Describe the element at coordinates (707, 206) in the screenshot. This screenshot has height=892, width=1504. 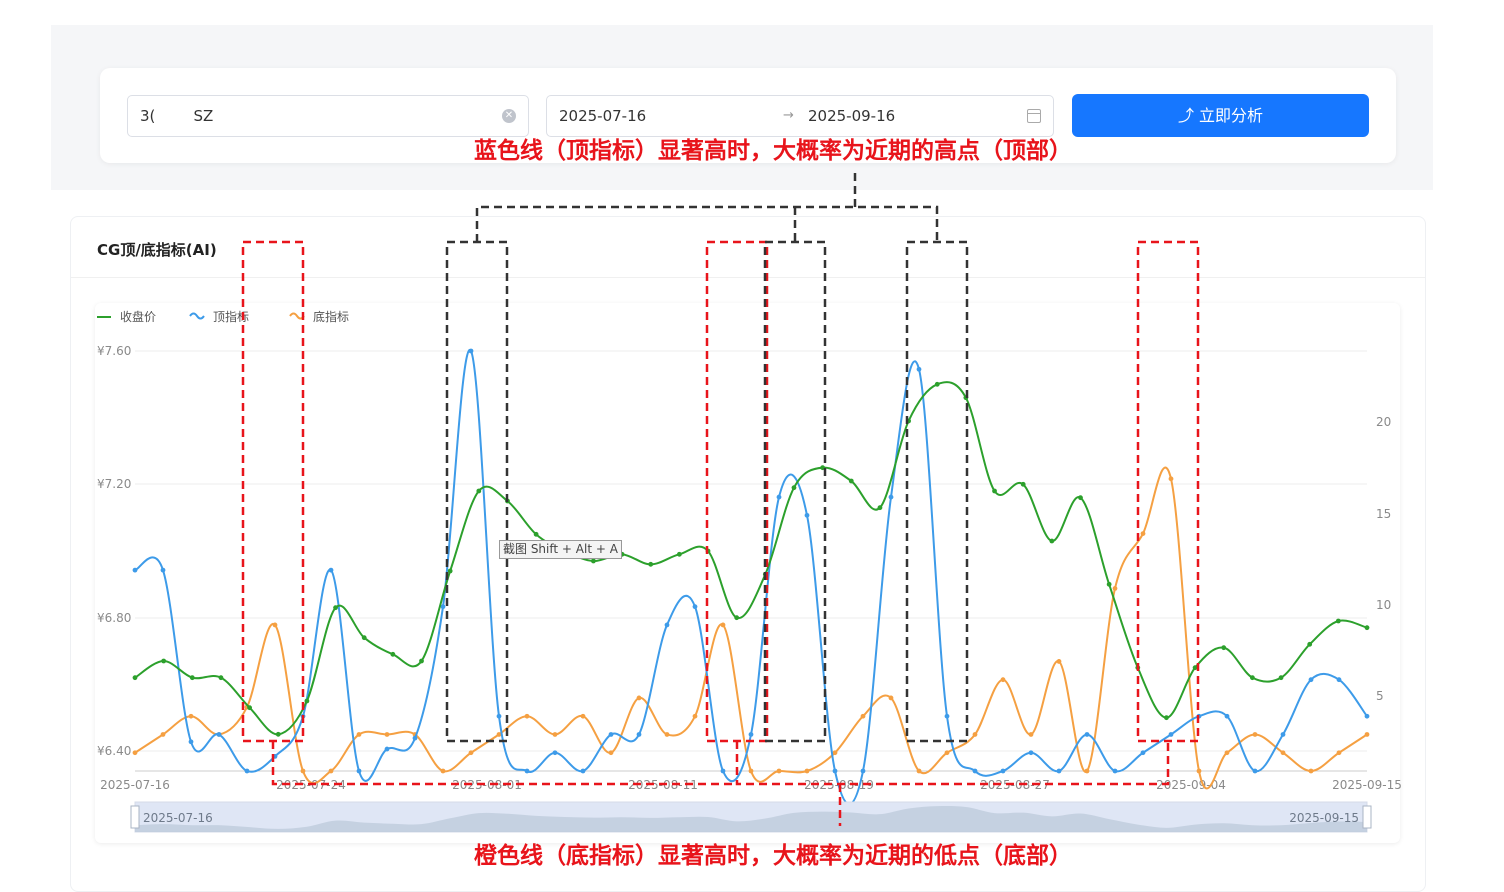
I see `top-annotation-connector` at that location.